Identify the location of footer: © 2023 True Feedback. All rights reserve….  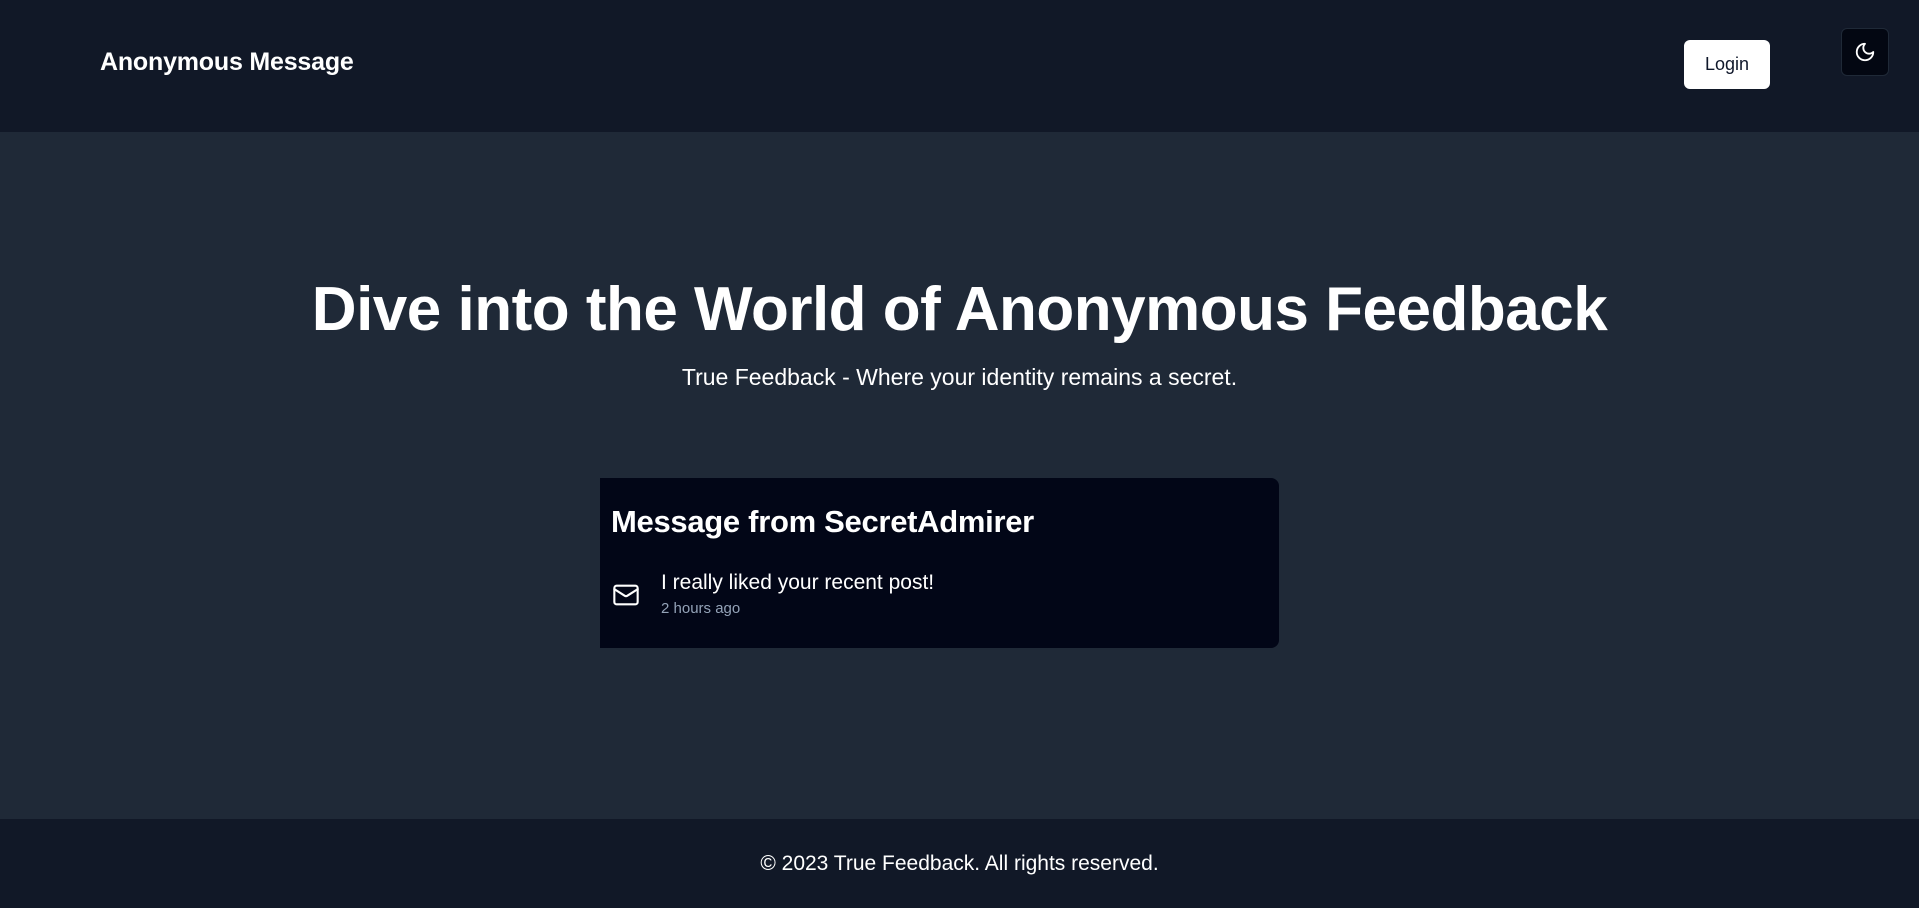
(959, 863).